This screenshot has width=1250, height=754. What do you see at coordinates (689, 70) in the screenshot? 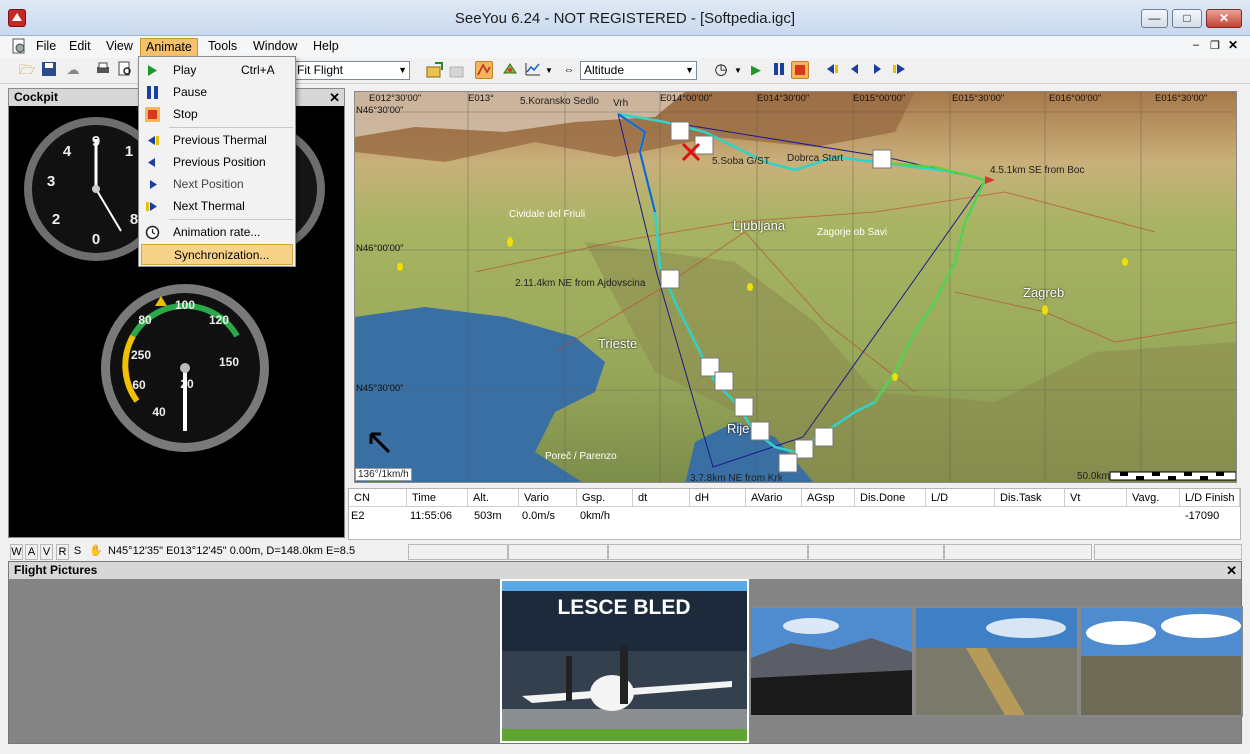
I see `chevron-down-icon: ▼` at bounding box center [689, 70].